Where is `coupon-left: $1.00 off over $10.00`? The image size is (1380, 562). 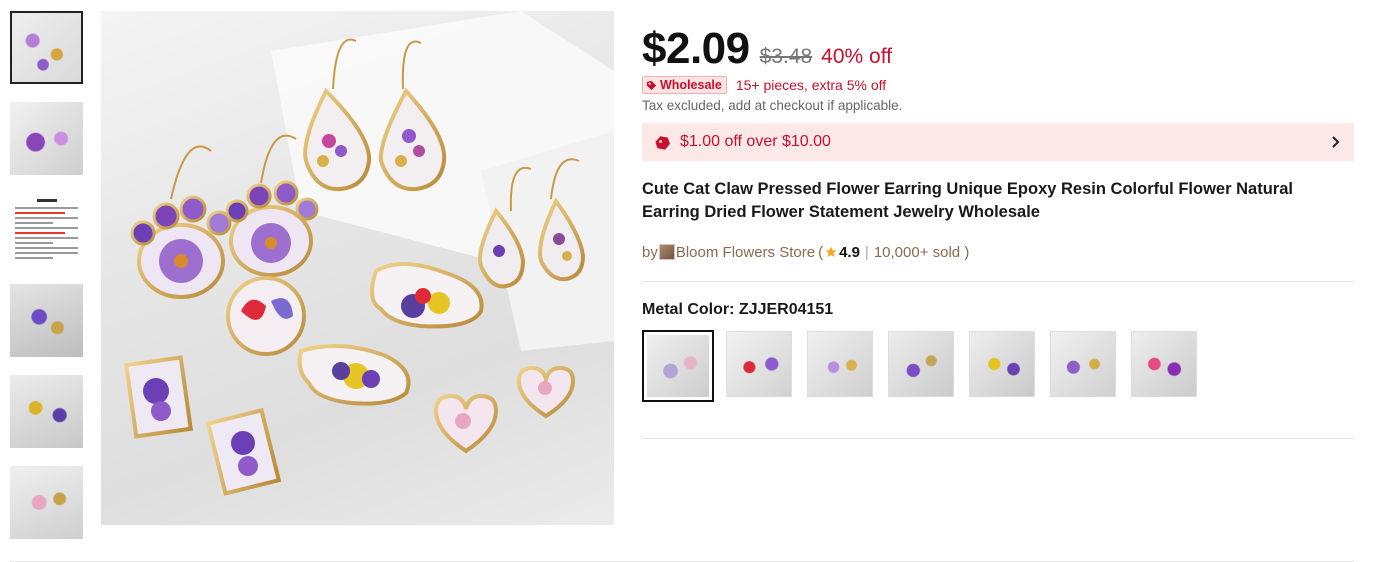 coupon-left: $1.00 off over $10.00 is located at coordinates (742, 142).